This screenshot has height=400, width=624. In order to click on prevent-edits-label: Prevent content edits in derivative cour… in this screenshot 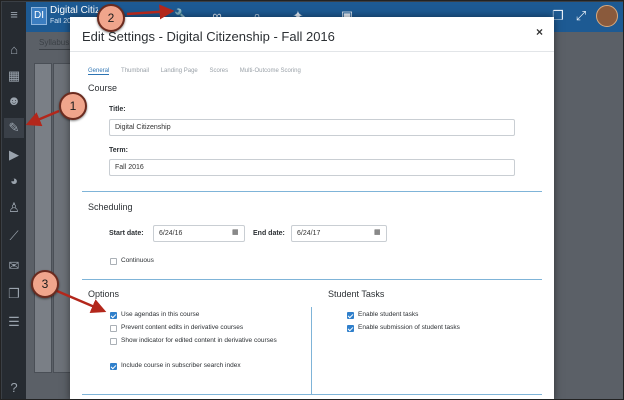, I will do `click(182, 327)`.